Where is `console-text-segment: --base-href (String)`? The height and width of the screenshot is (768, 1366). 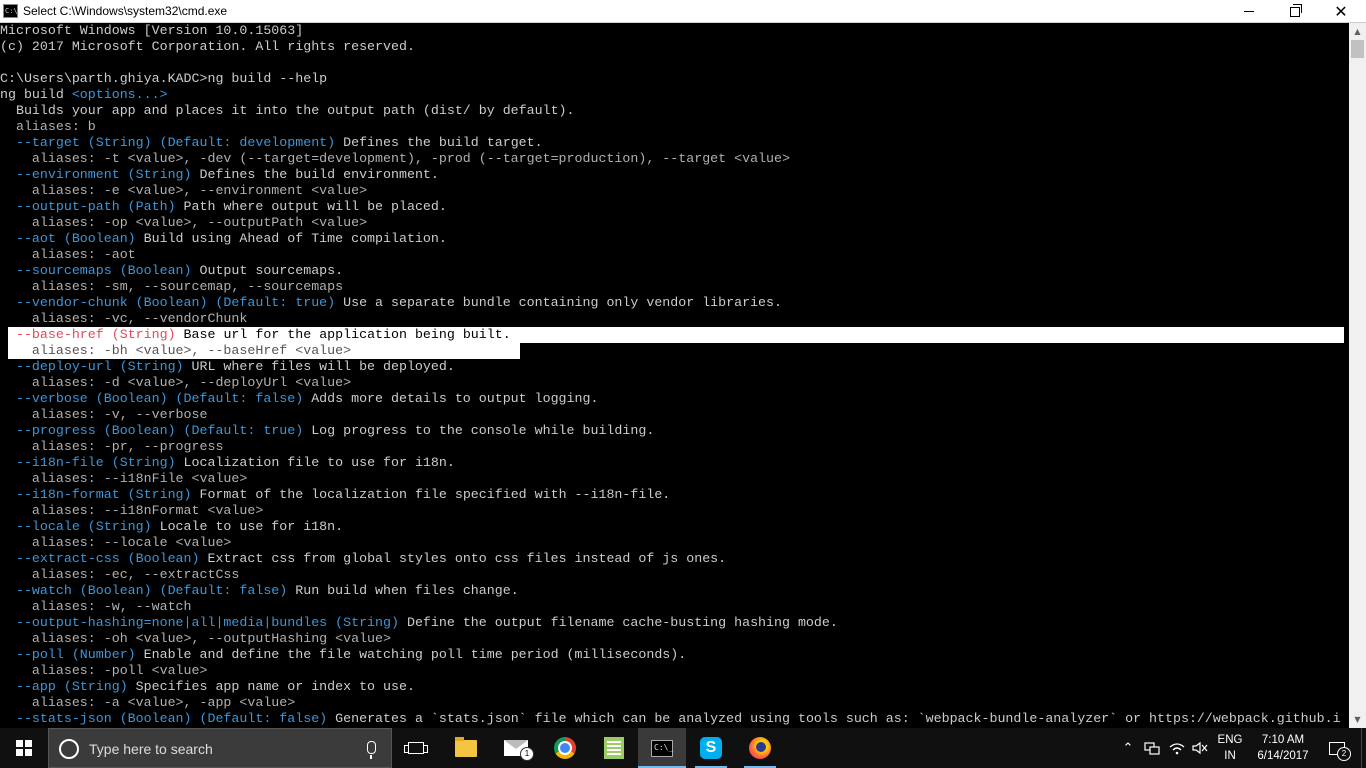
console-text-segment: --base-href (String) is located at coordinates (88, 334).